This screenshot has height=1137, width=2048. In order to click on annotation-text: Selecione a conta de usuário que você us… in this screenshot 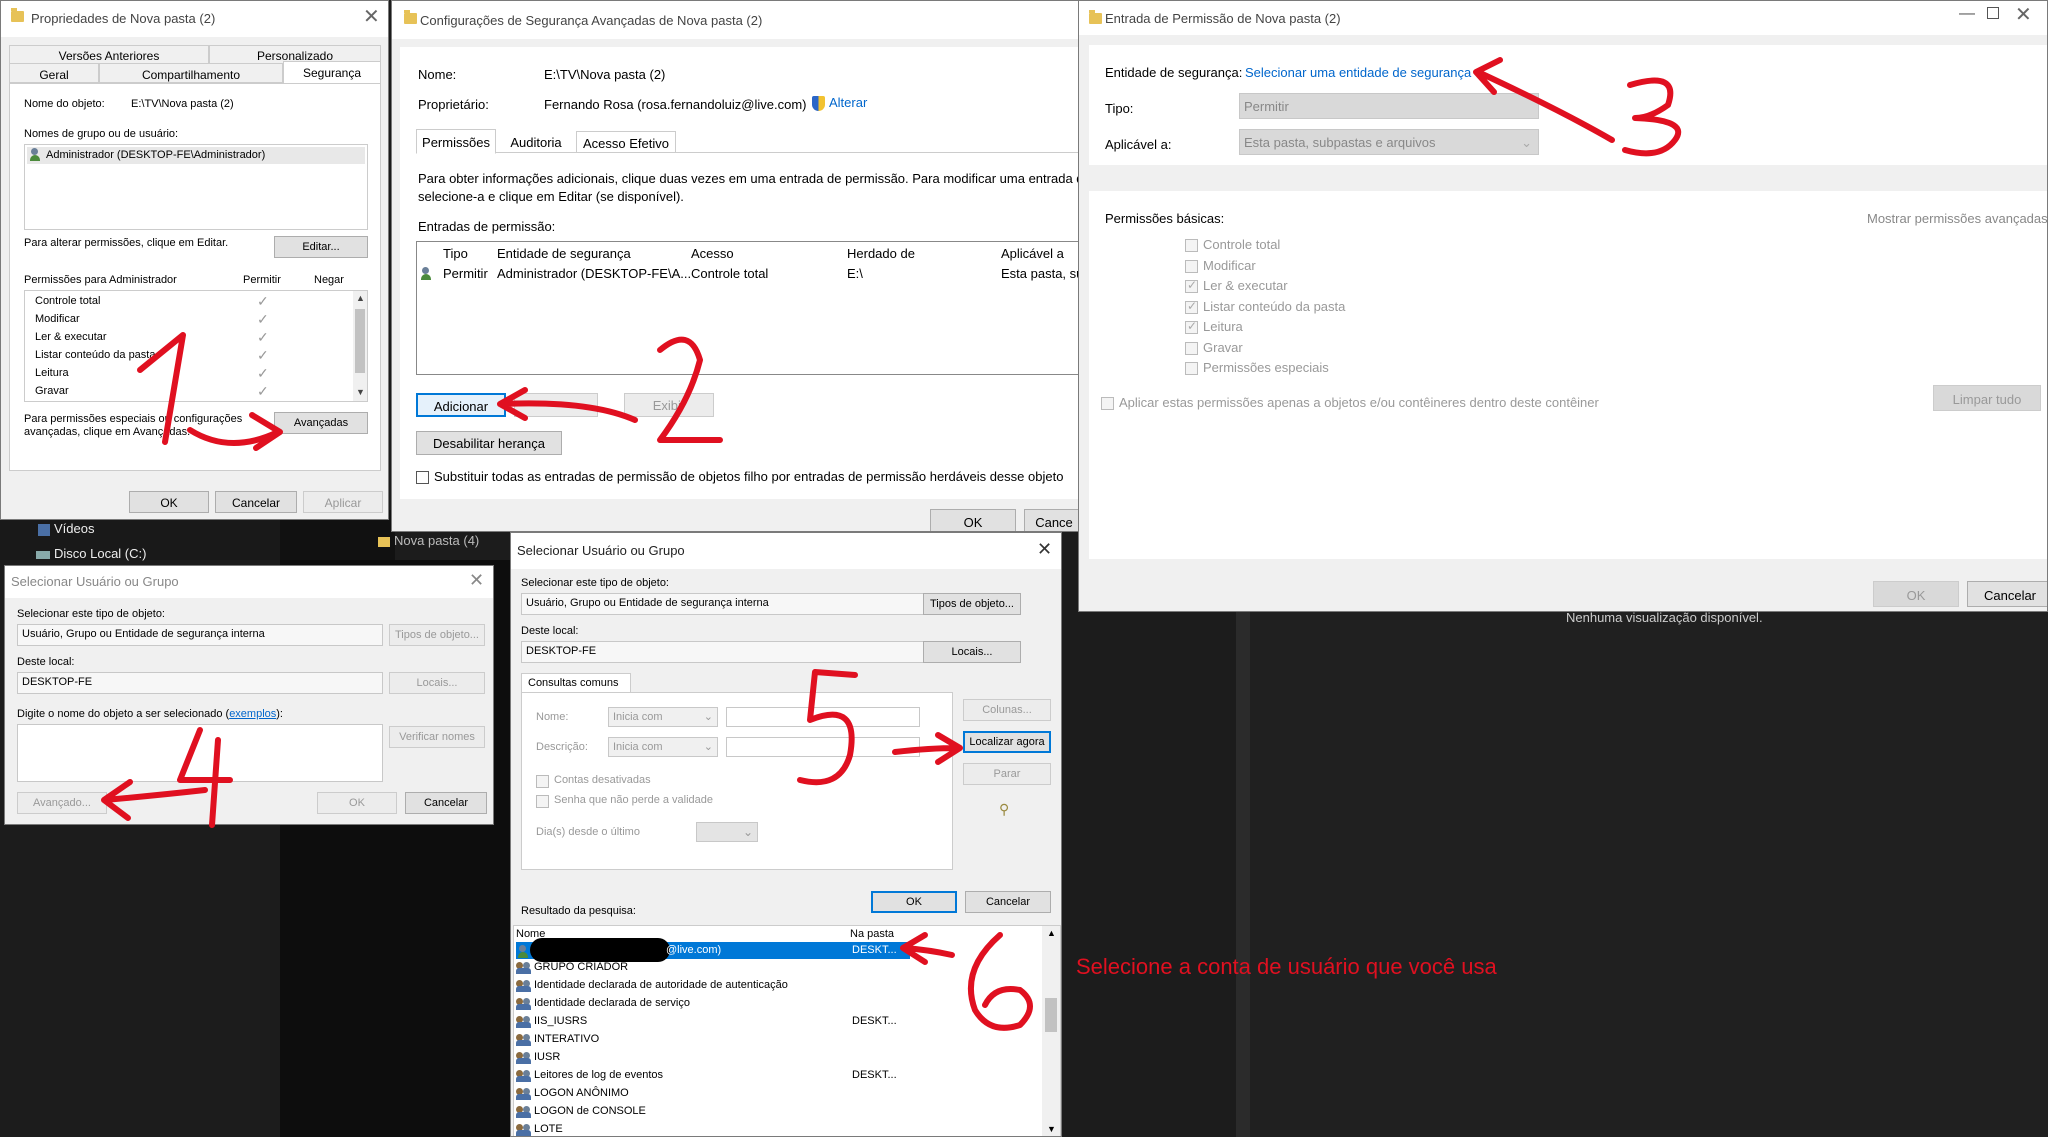, I will do `click(1286, 966)`.